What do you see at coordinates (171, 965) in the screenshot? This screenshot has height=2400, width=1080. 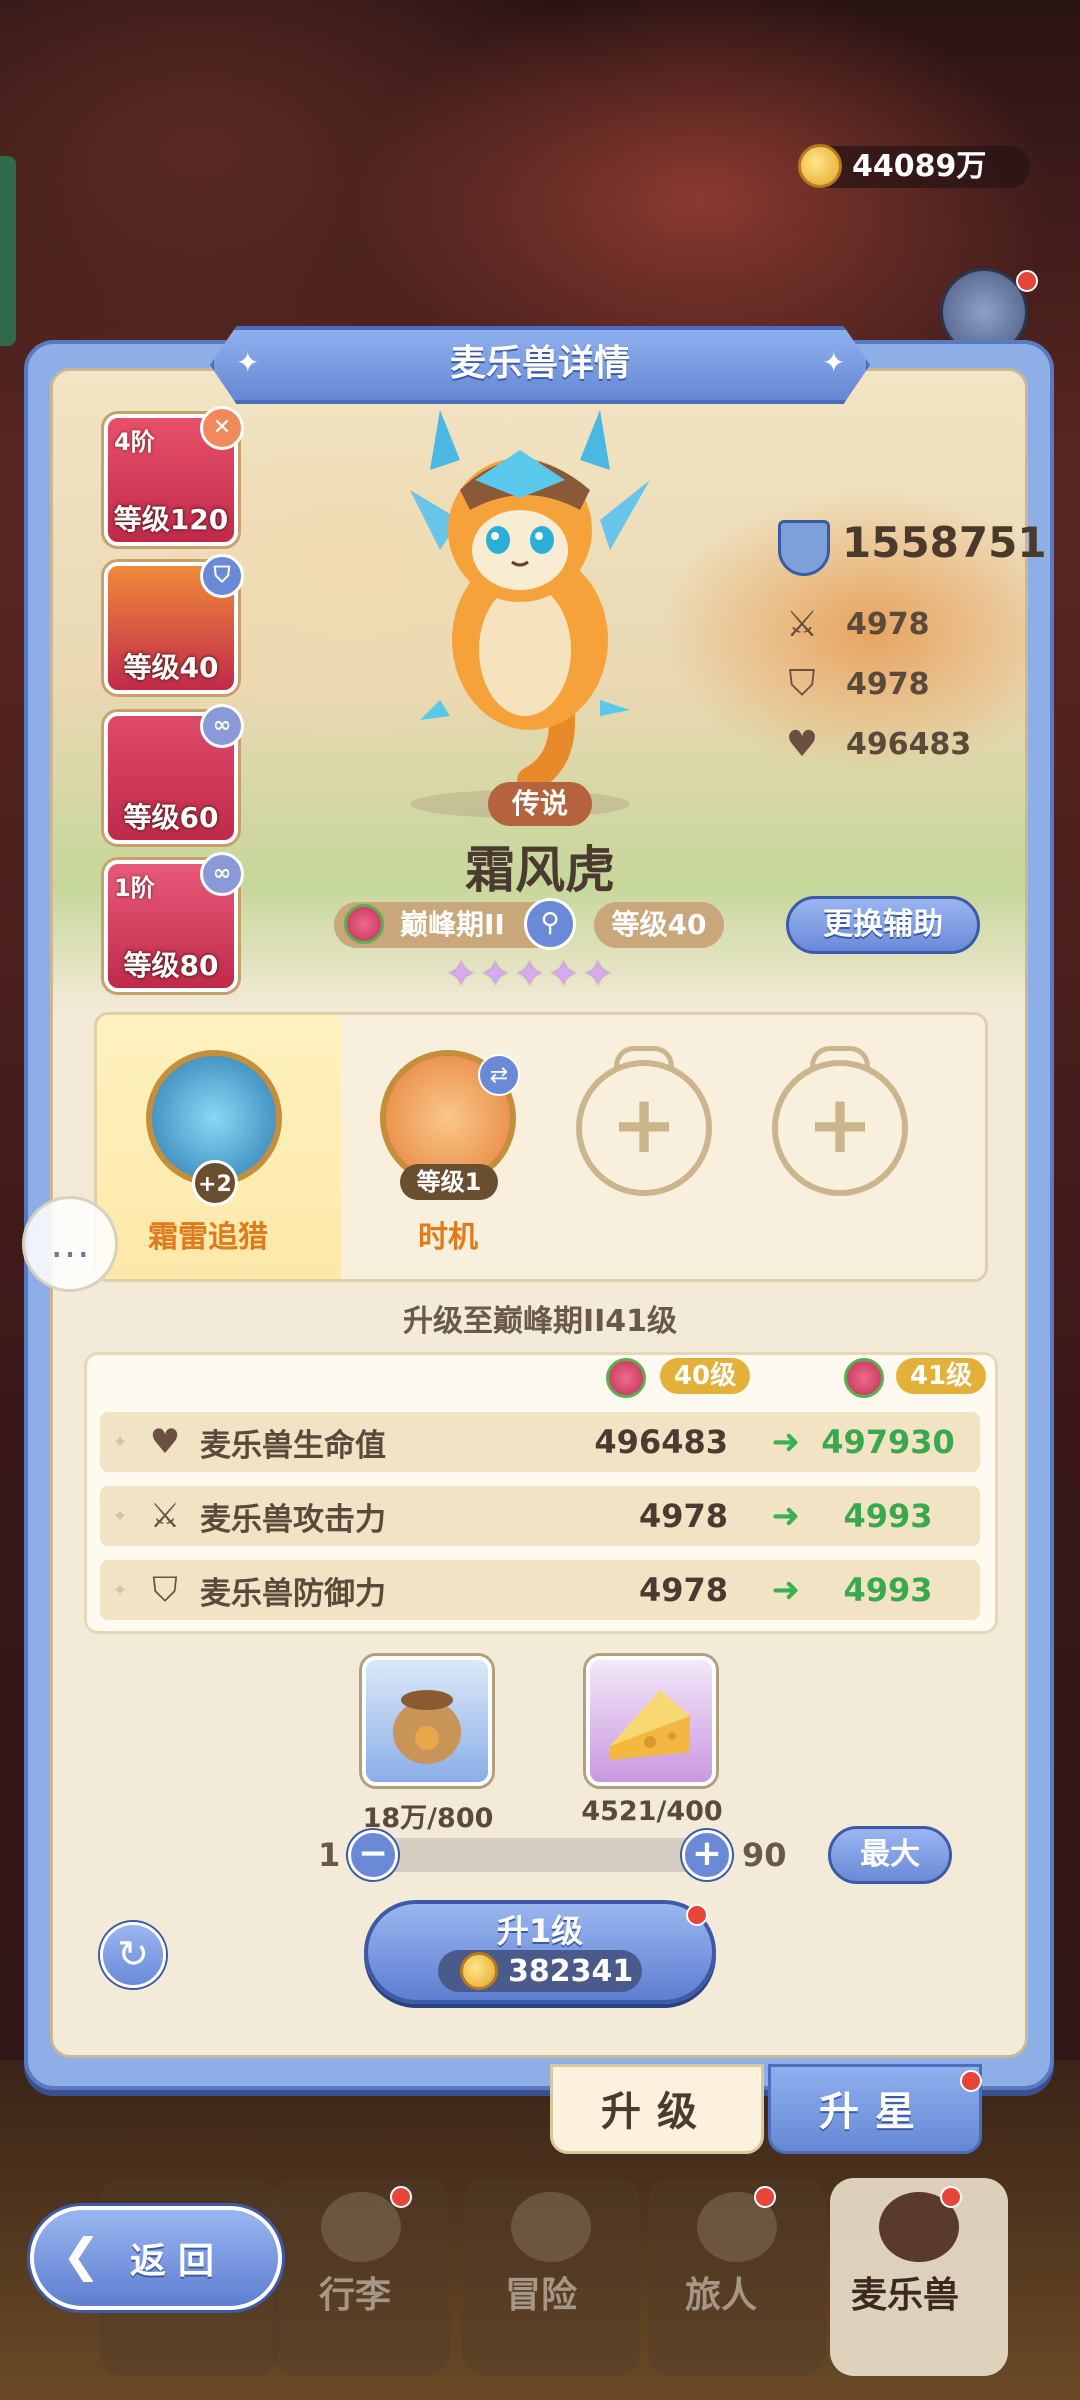 I see `helper-level: 等级80` at bounding box center [171, 965].